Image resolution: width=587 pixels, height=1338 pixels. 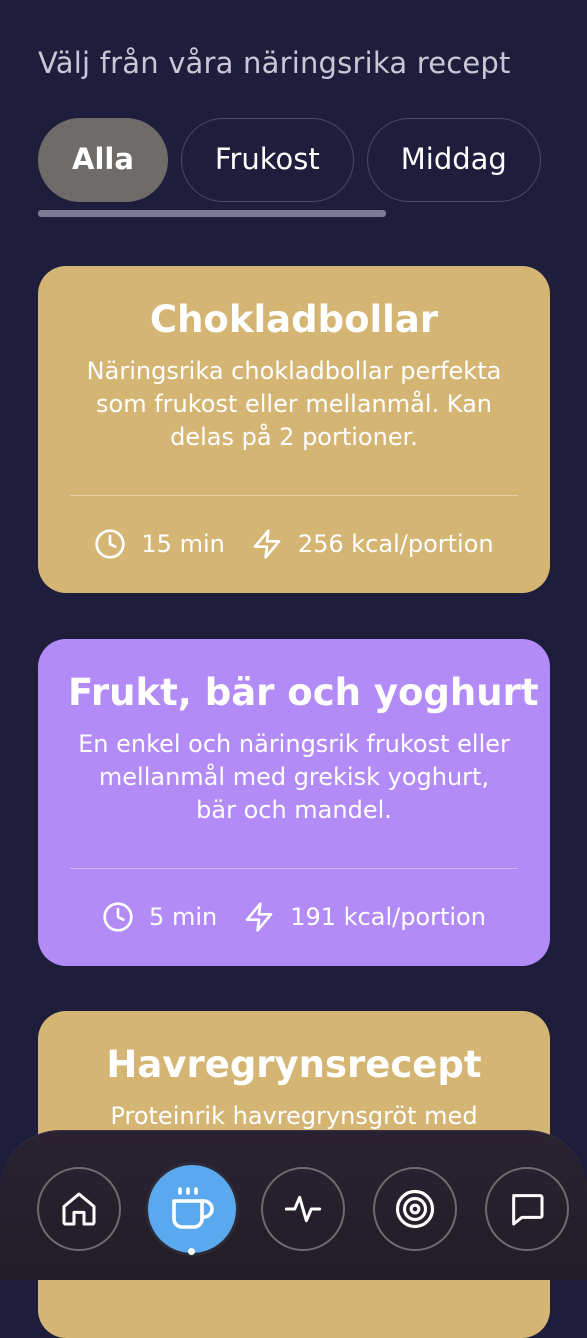 What do you see at coordinates (212, 213) in the screenshot?
I see `filter-scroll-indicator` at bounding box center [212, 213].